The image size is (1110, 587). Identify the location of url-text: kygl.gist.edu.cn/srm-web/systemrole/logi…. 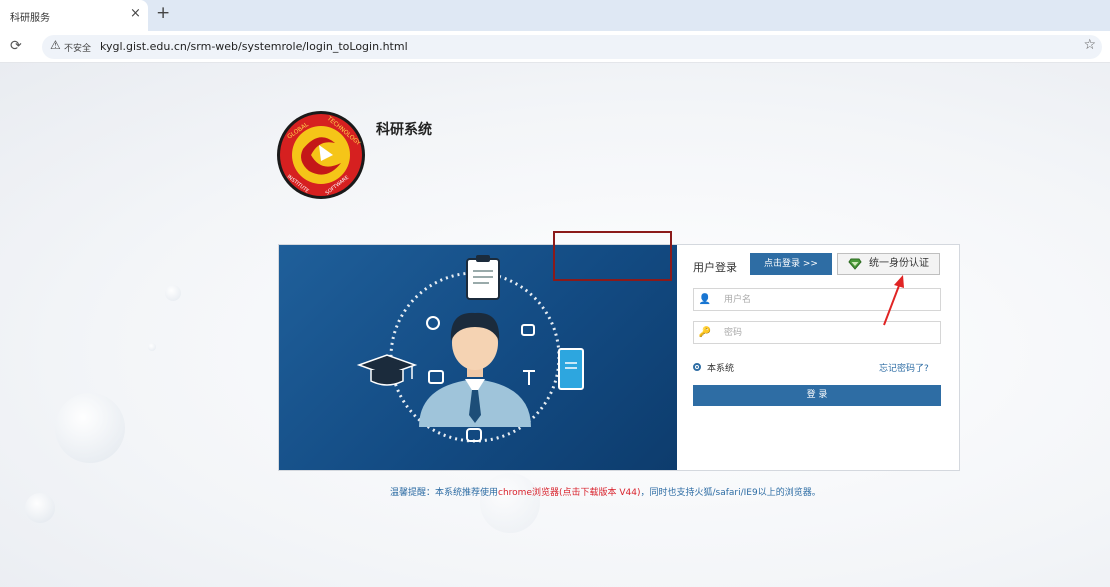
(254, 46).